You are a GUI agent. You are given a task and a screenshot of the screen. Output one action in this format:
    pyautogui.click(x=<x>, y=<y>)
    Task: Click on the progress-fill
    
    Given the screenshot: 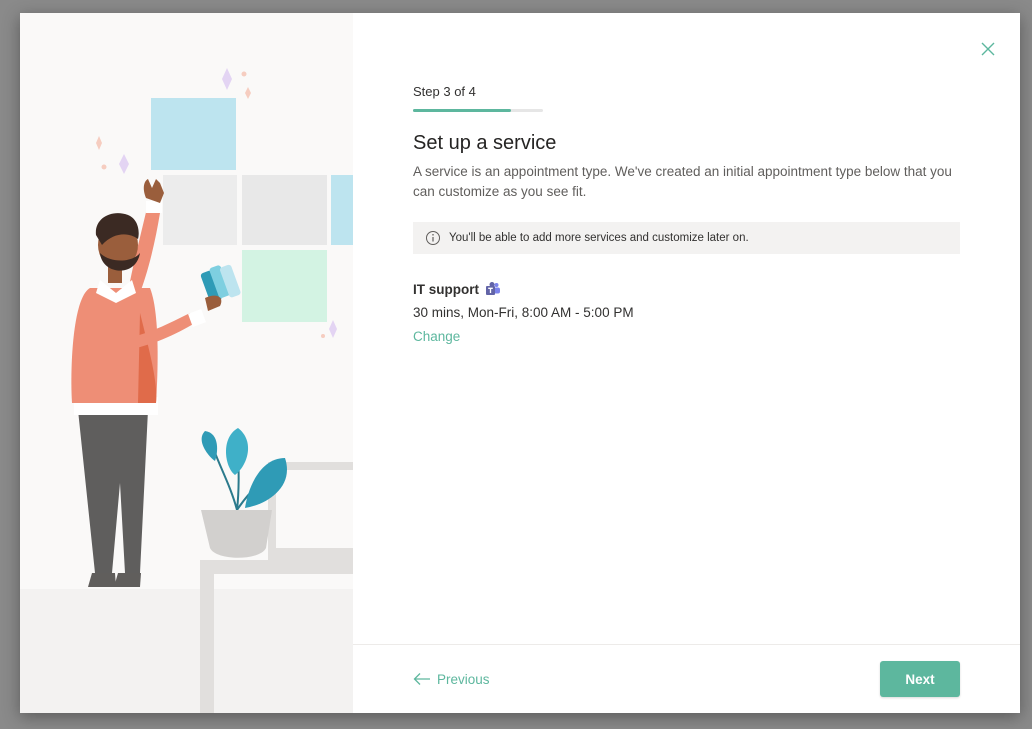 What is the action you would take?
    pyautogui.click(x=462, y=110)
    